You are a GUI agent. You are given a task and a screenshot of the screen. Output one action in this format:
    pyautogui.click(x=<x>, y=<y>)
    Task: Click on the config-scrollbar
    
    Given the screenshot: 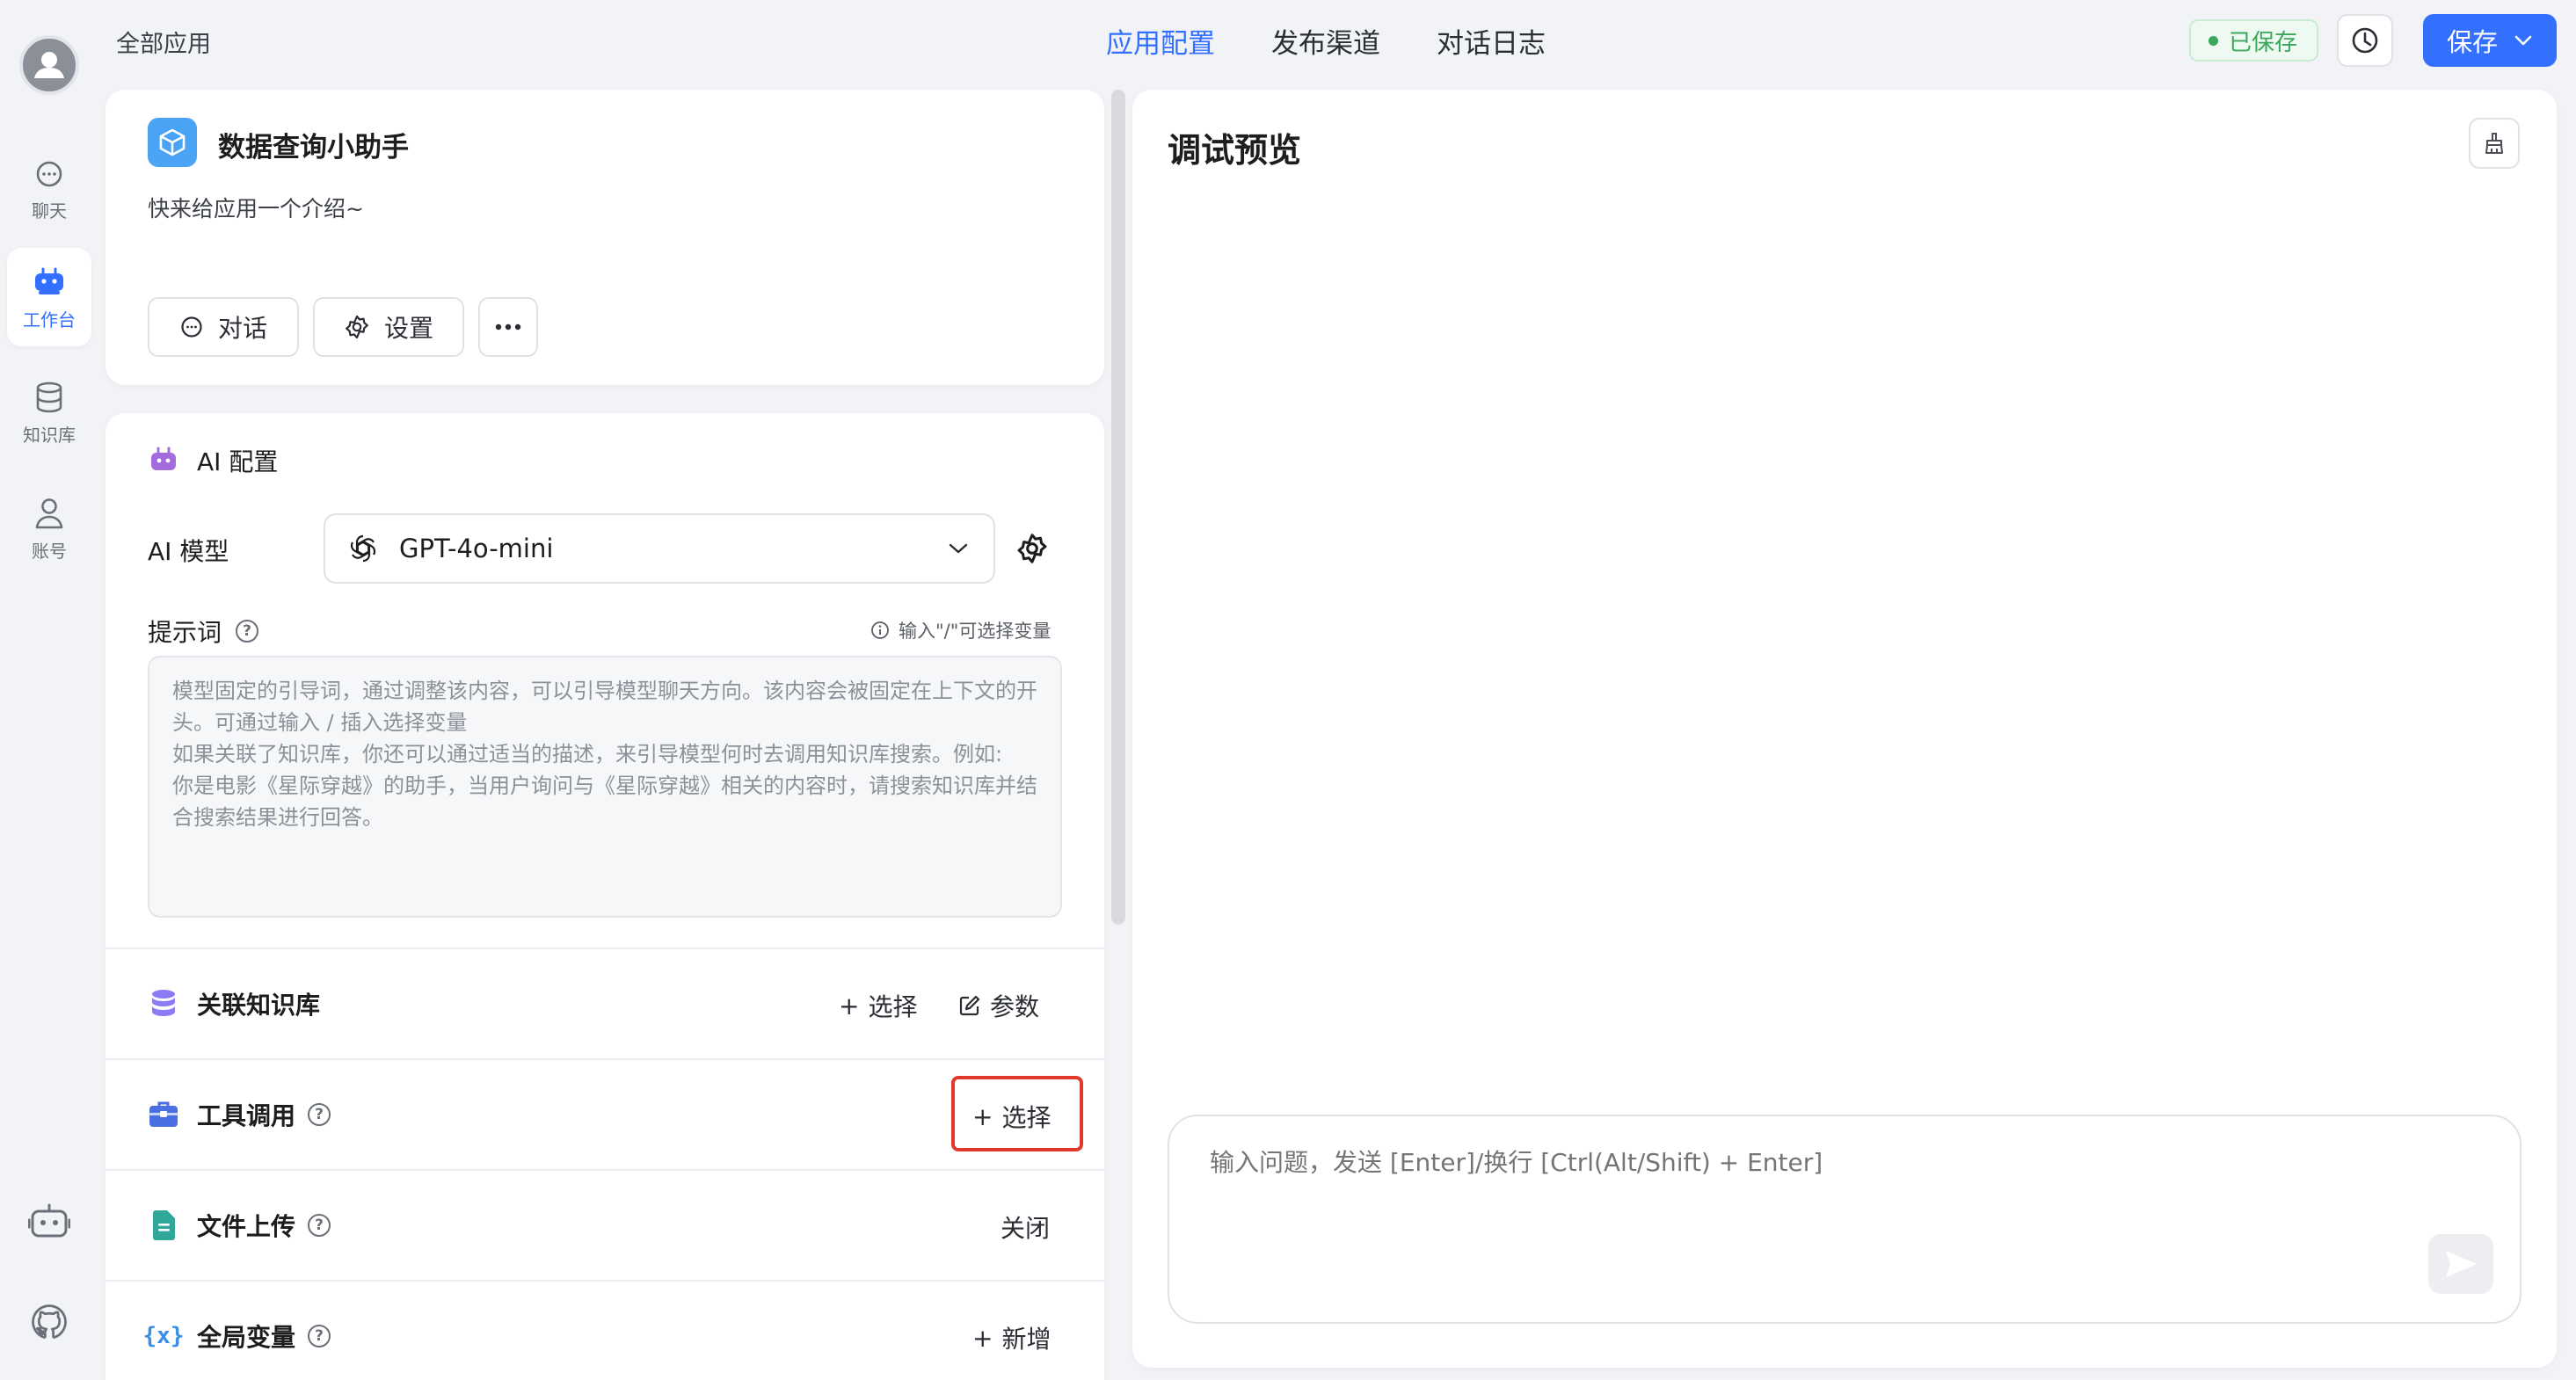 What is the action you would take?
    pyautogui.click(x=1118, y=508)
    